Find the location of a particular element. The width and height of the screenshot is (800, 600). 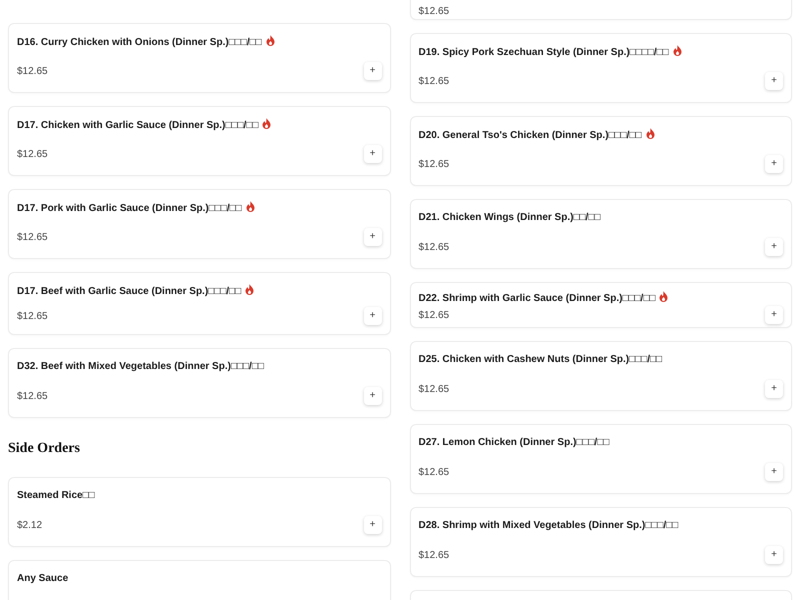

price: $2.12 is located at coordinates (29, 525).